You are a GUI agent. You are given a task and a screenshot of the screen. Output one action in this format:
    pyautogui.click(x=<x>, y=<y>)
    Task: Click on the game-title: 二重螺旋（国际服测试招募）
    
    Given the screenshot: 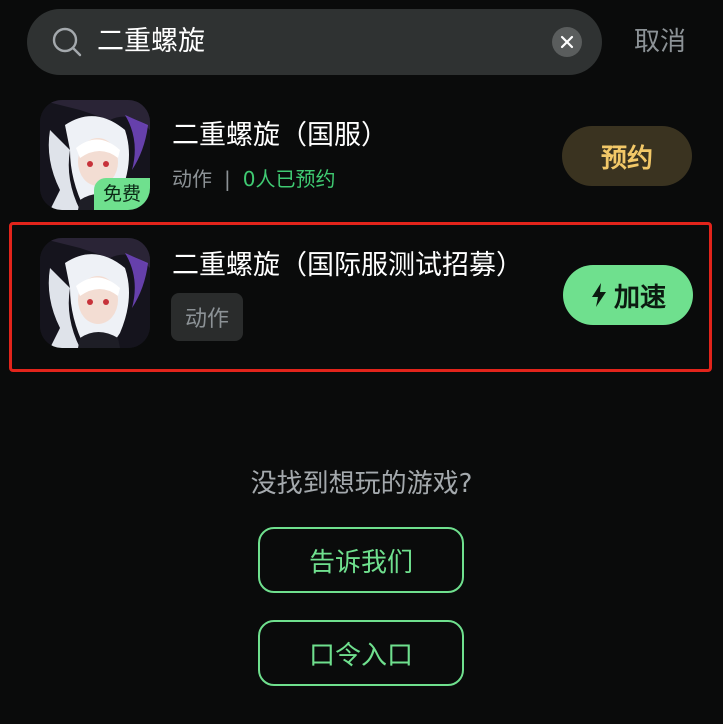 What is the action you would take?
    pyautogui.click(x=347, y=265)
    